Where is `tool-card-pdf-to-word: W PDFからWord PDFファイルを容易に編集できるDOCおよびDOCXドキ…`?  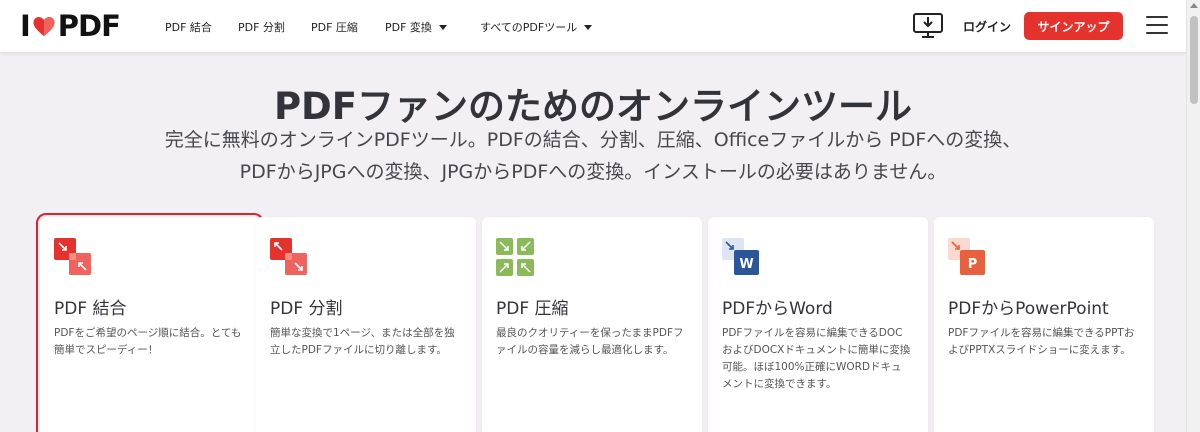
tool-card-pdf-to-word: W PDFからWord PDFファイルを容易に編集できるDOCおよびDOCXドキ… is located at coordinates (818, 324).